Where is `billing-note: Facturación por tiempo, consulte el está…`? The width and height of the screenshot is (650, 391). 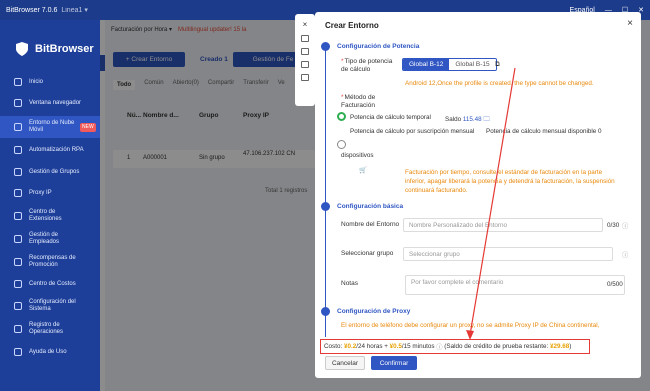
billing-note: Facturación por tiempo, consulte el está… is located at coordinates (510, 181).